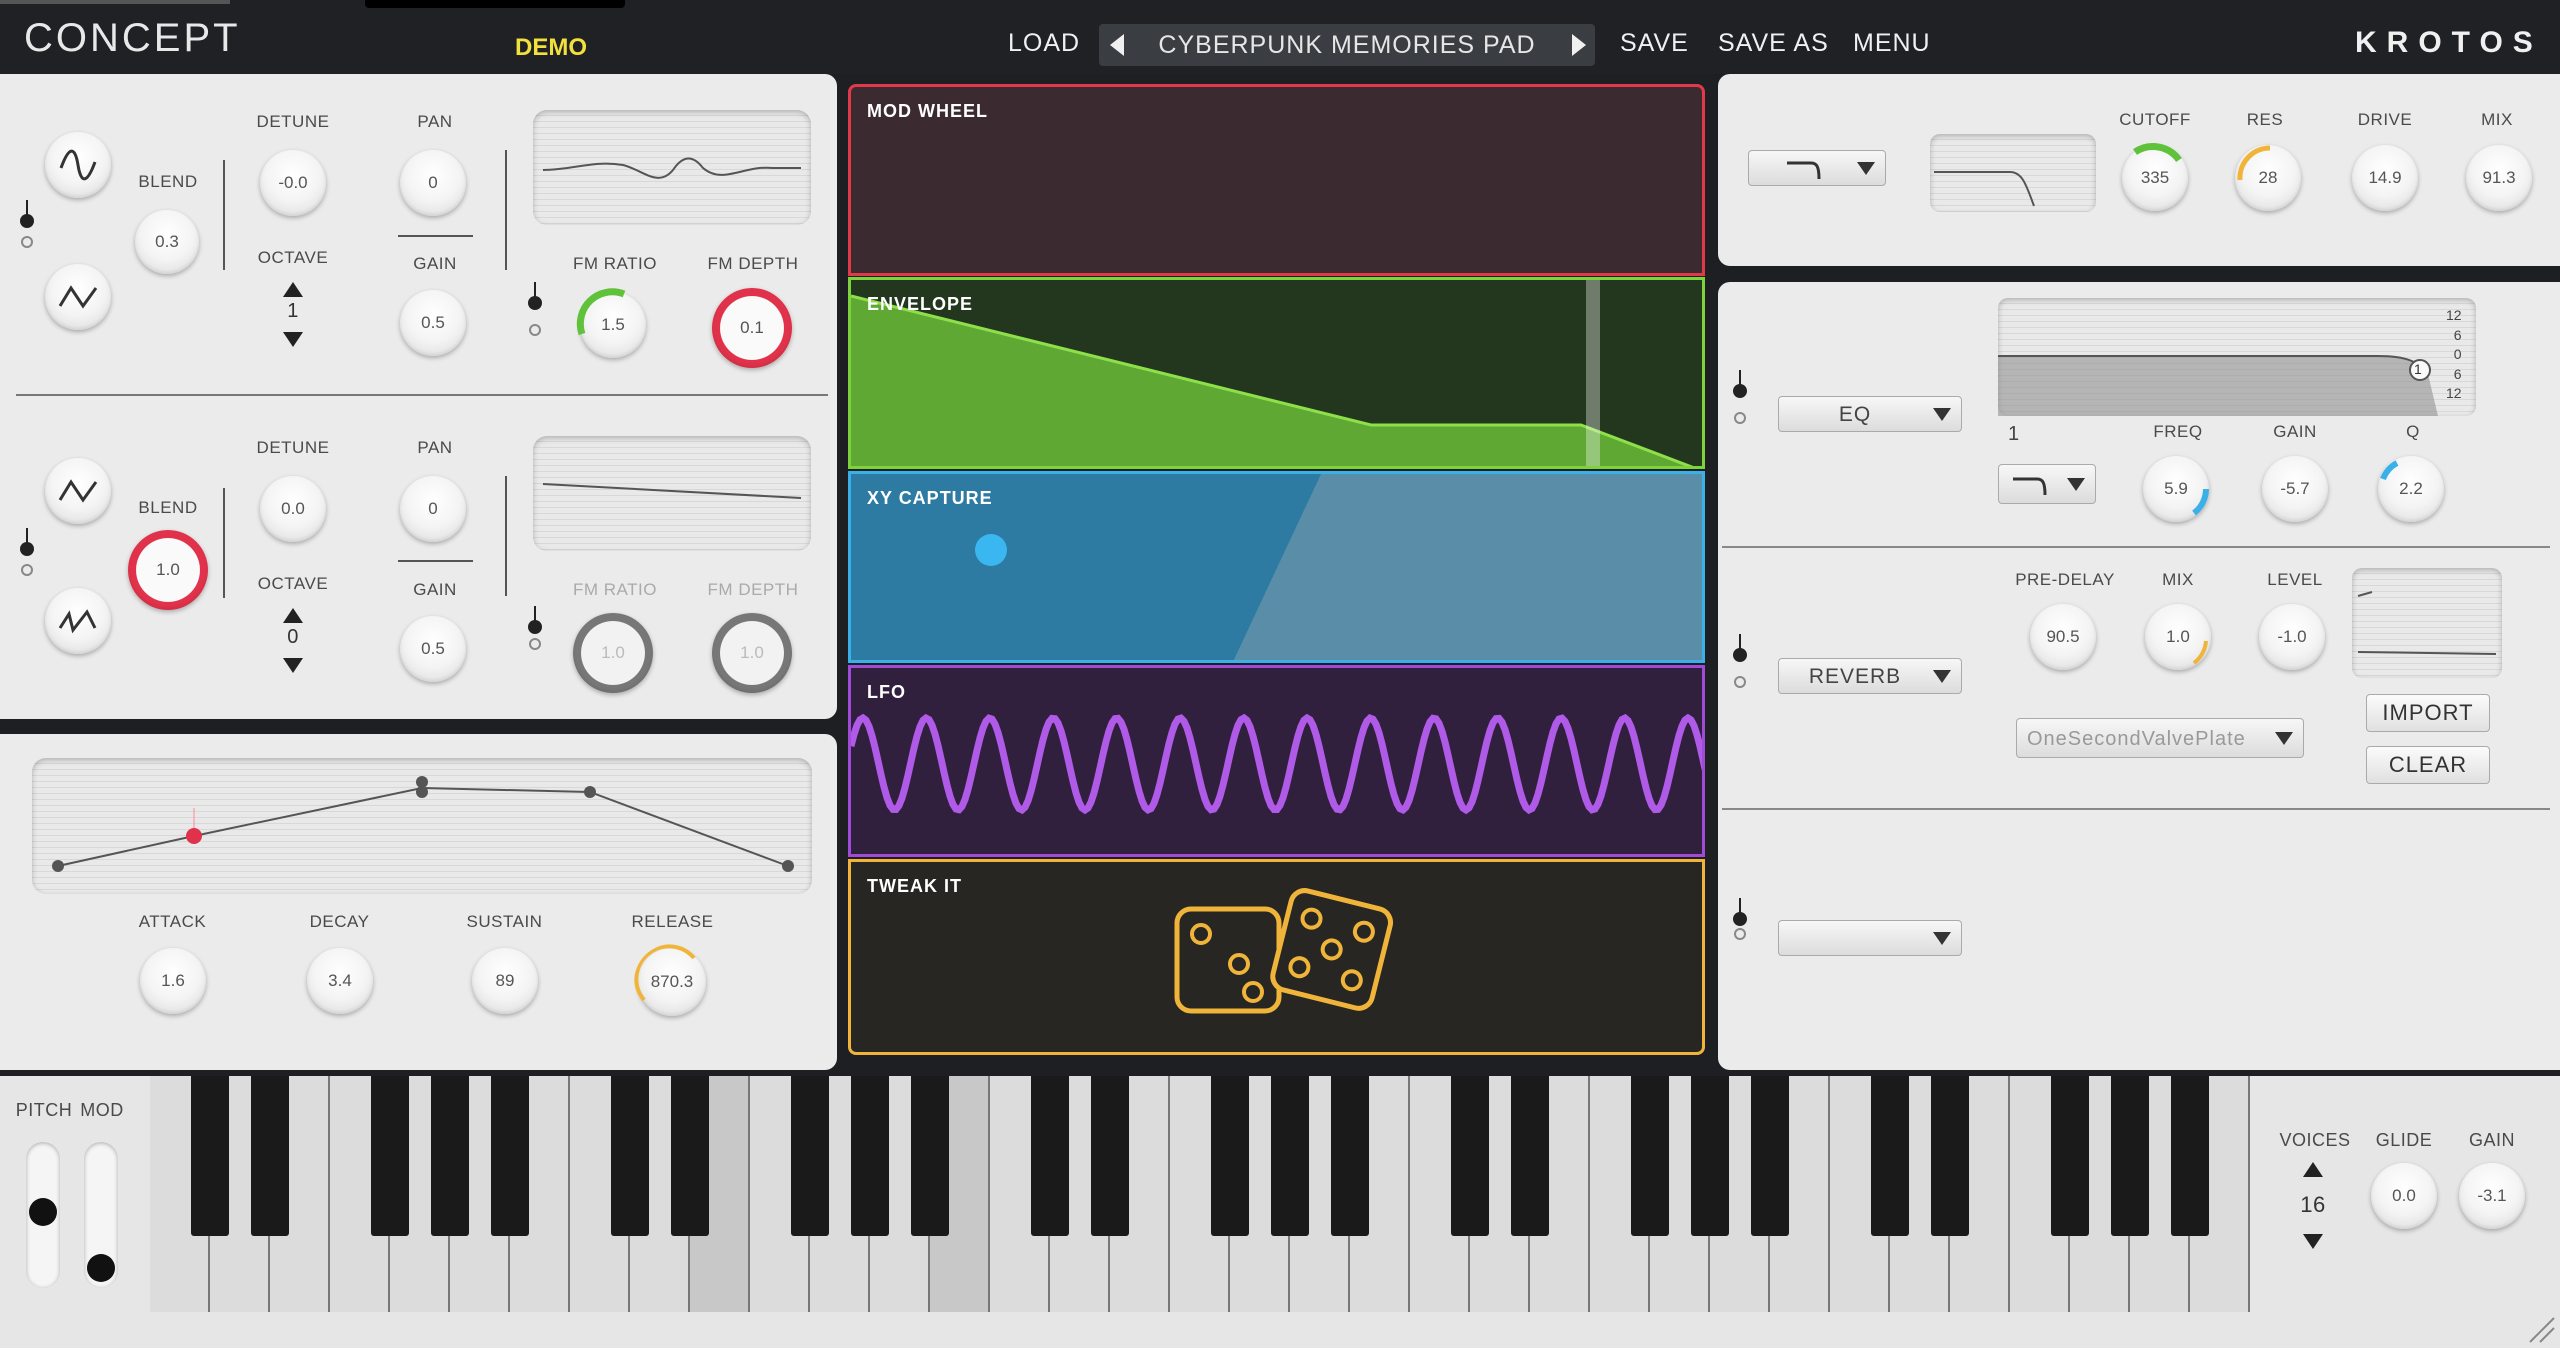  What do you see at coordinates (2313, 1169) in the screenshot?
I see `voices-up-icon` at bounding box center [2313, 1169].